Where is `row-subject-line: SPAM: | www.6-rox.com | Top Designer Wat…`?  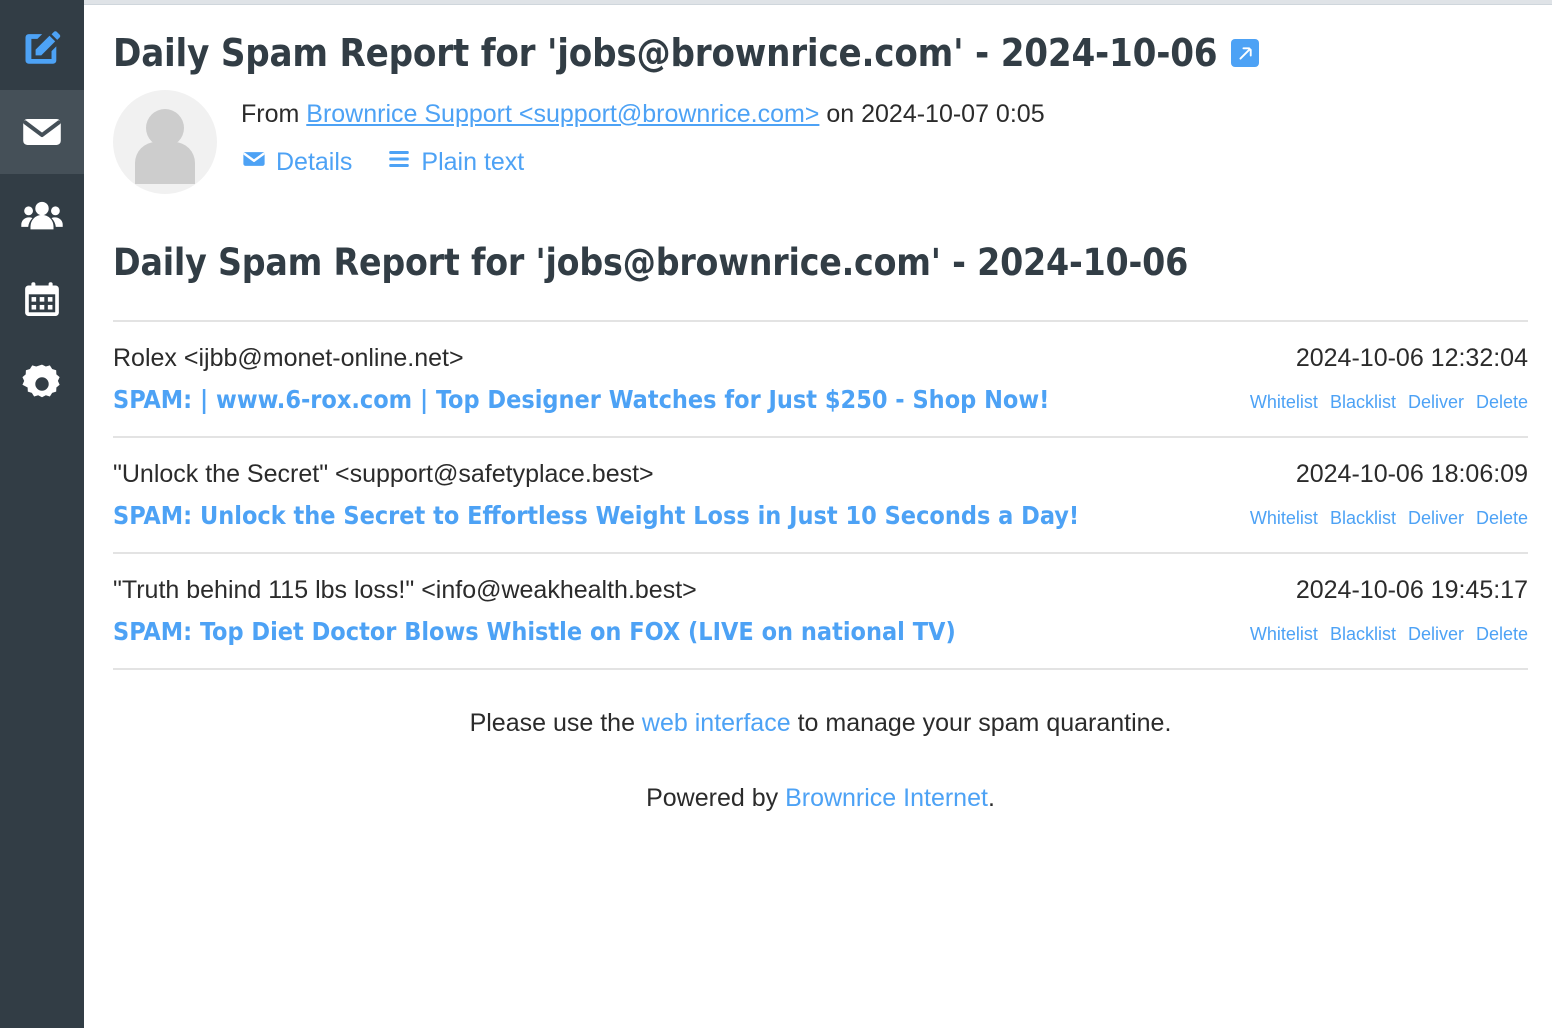 row-subject-line: SPAM: | www.6-rox.com | Top Designer Wat… is located at coordinates (820, 399).